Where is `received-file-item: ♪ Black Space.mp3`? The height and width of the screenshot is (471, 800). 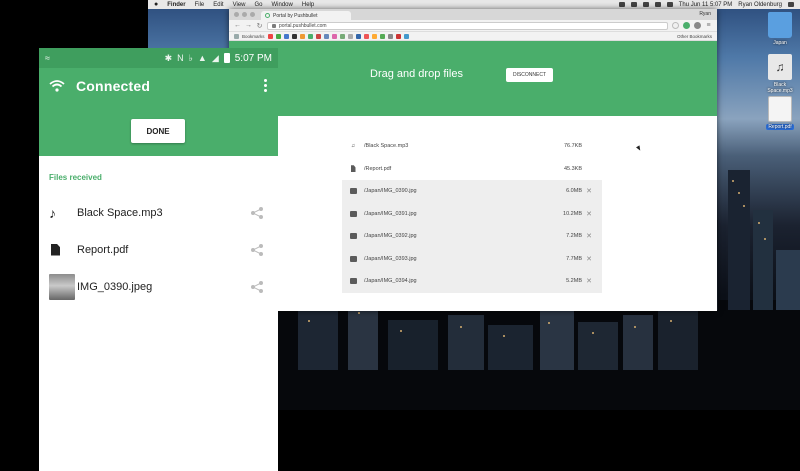 received-file-item: ♪ Black Space.mp3 is located at coordinates (158, 212).